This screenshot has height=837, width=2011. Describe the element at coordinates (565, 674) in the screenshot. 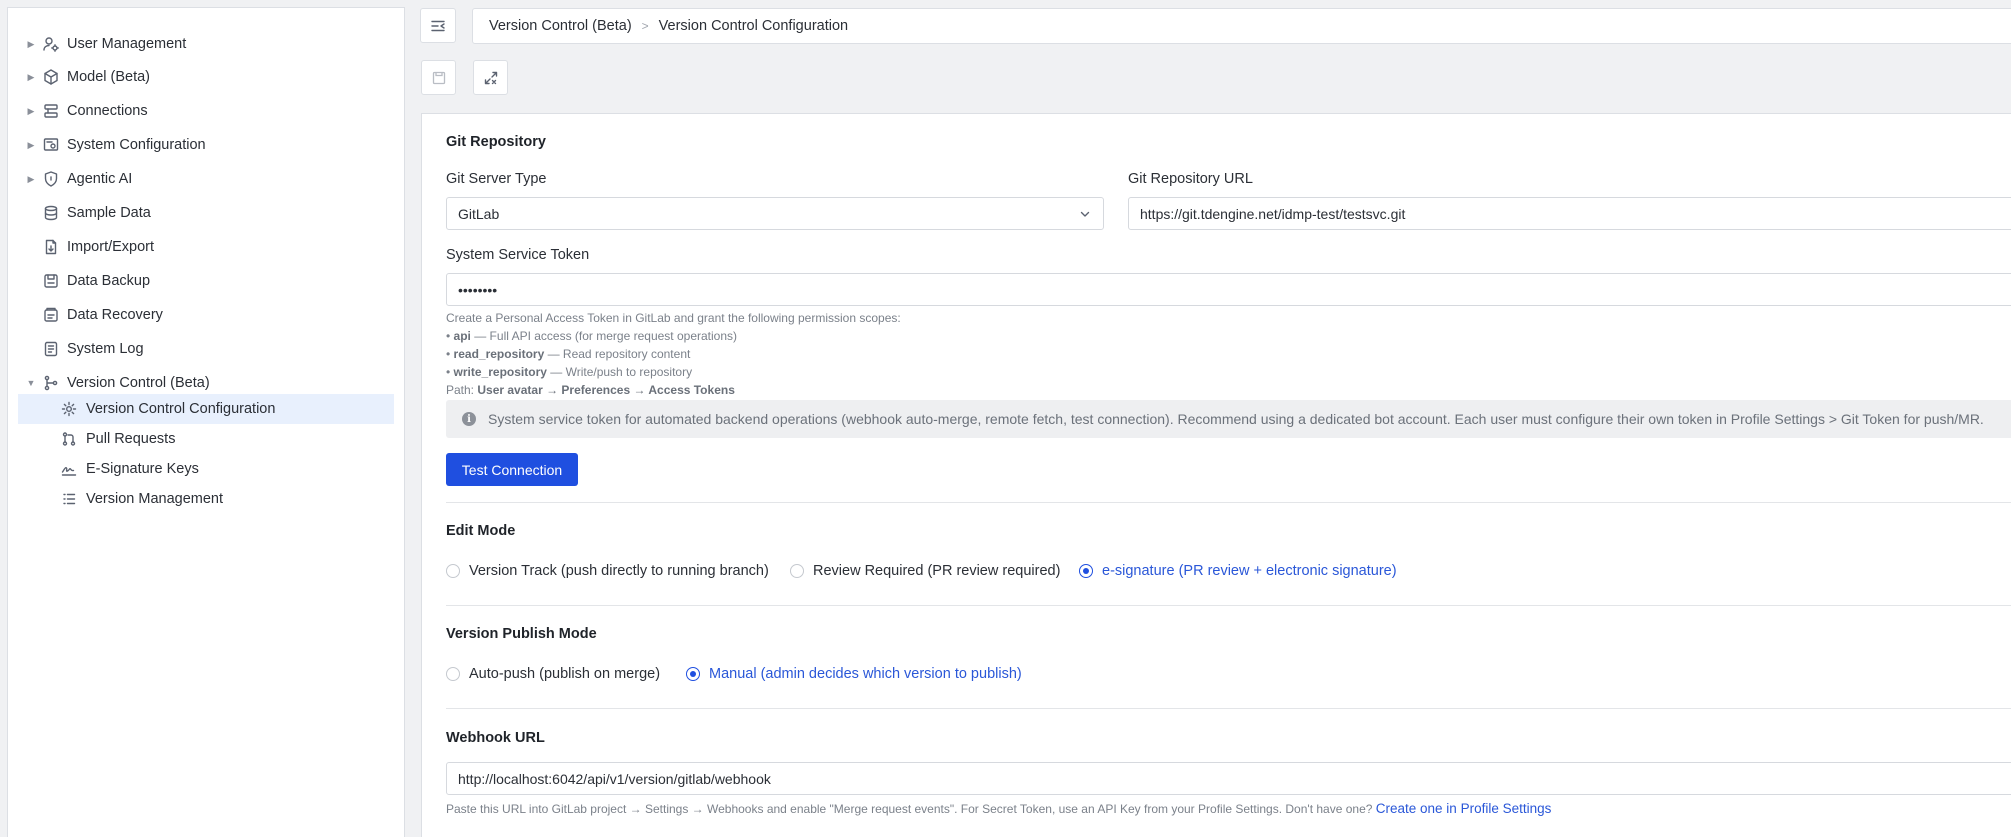

I see `radio-label: Auto-push (publish on merge)` at that location.